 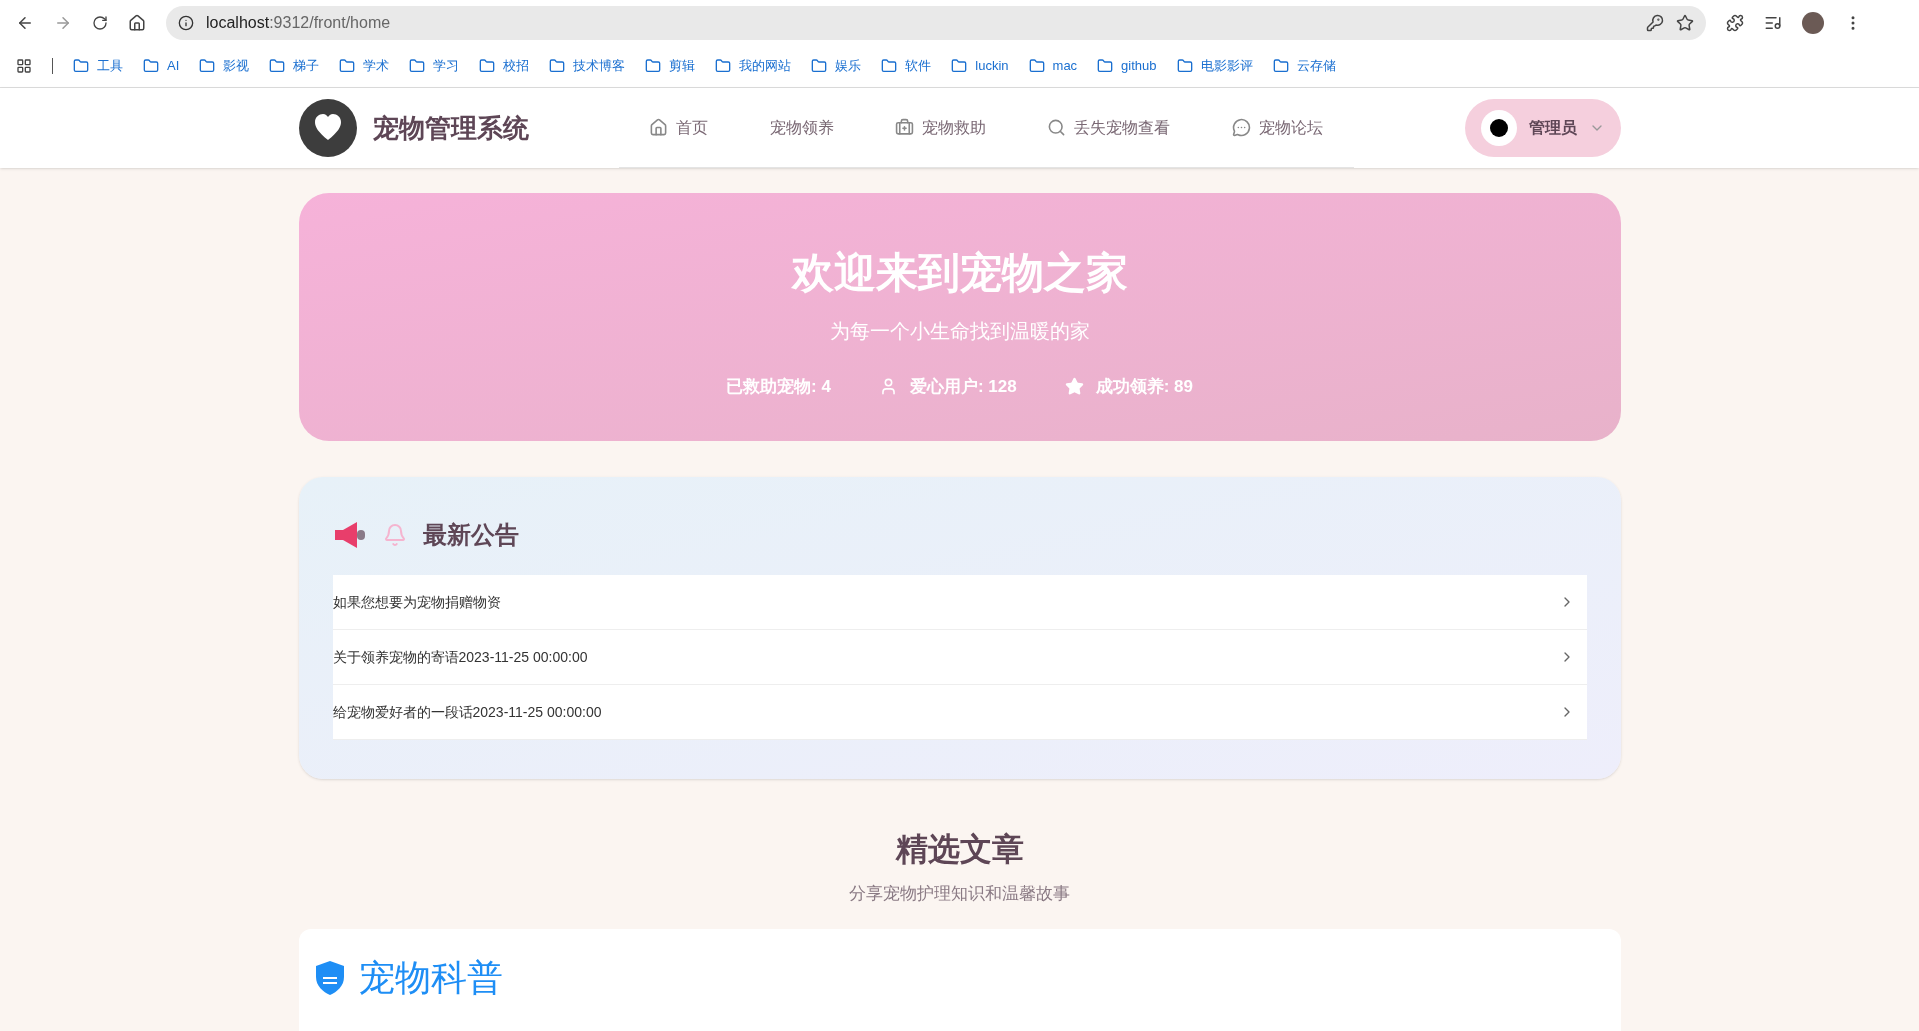 What do you see at coordinates (349, 535) in the screenshot?
I see `megaphone-icon` at bounding box center [349, 535].